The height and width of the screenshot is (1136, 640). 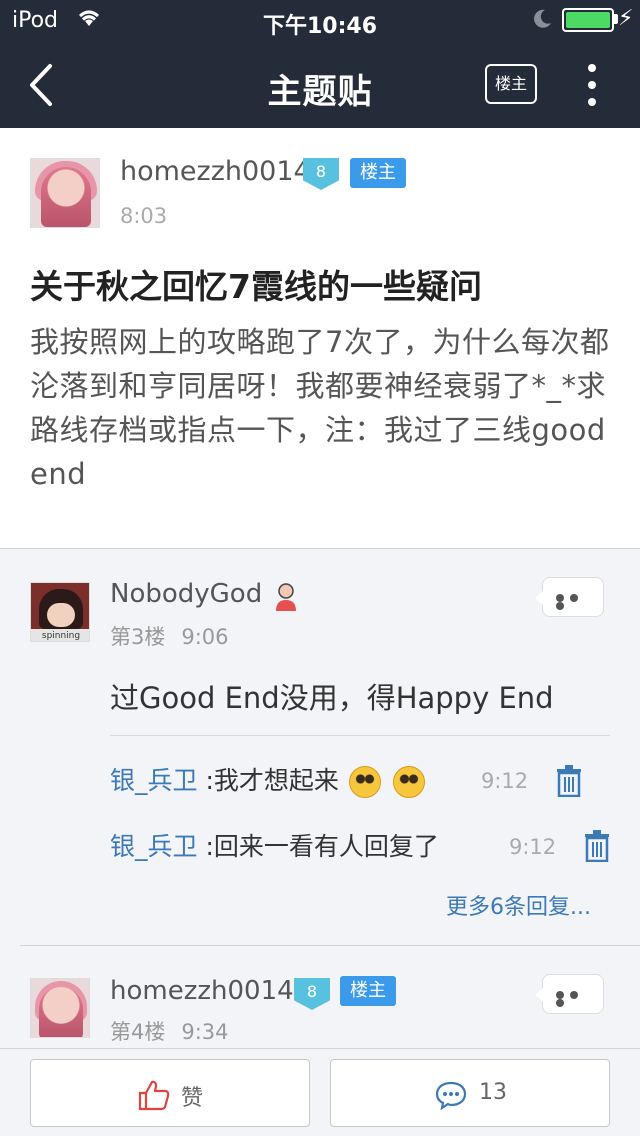 What do you see at coordinates (154, 1095) in the screenshot?
I see `thumbs-up-icon` at bounding box center [154, 1095].